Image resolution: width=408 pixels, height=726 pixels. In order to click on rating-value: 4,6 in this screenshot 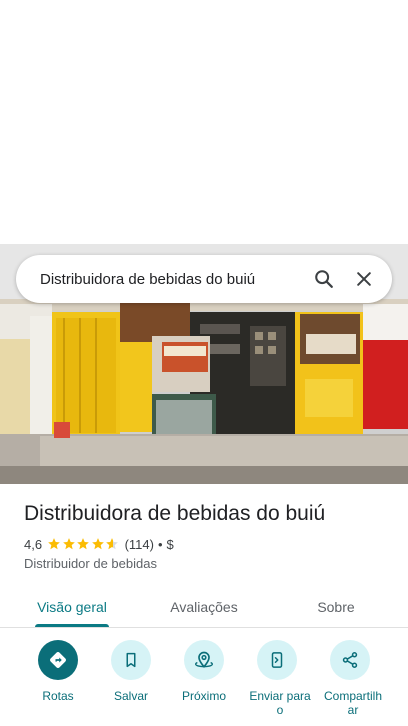, I will do `click(33, 544)`.